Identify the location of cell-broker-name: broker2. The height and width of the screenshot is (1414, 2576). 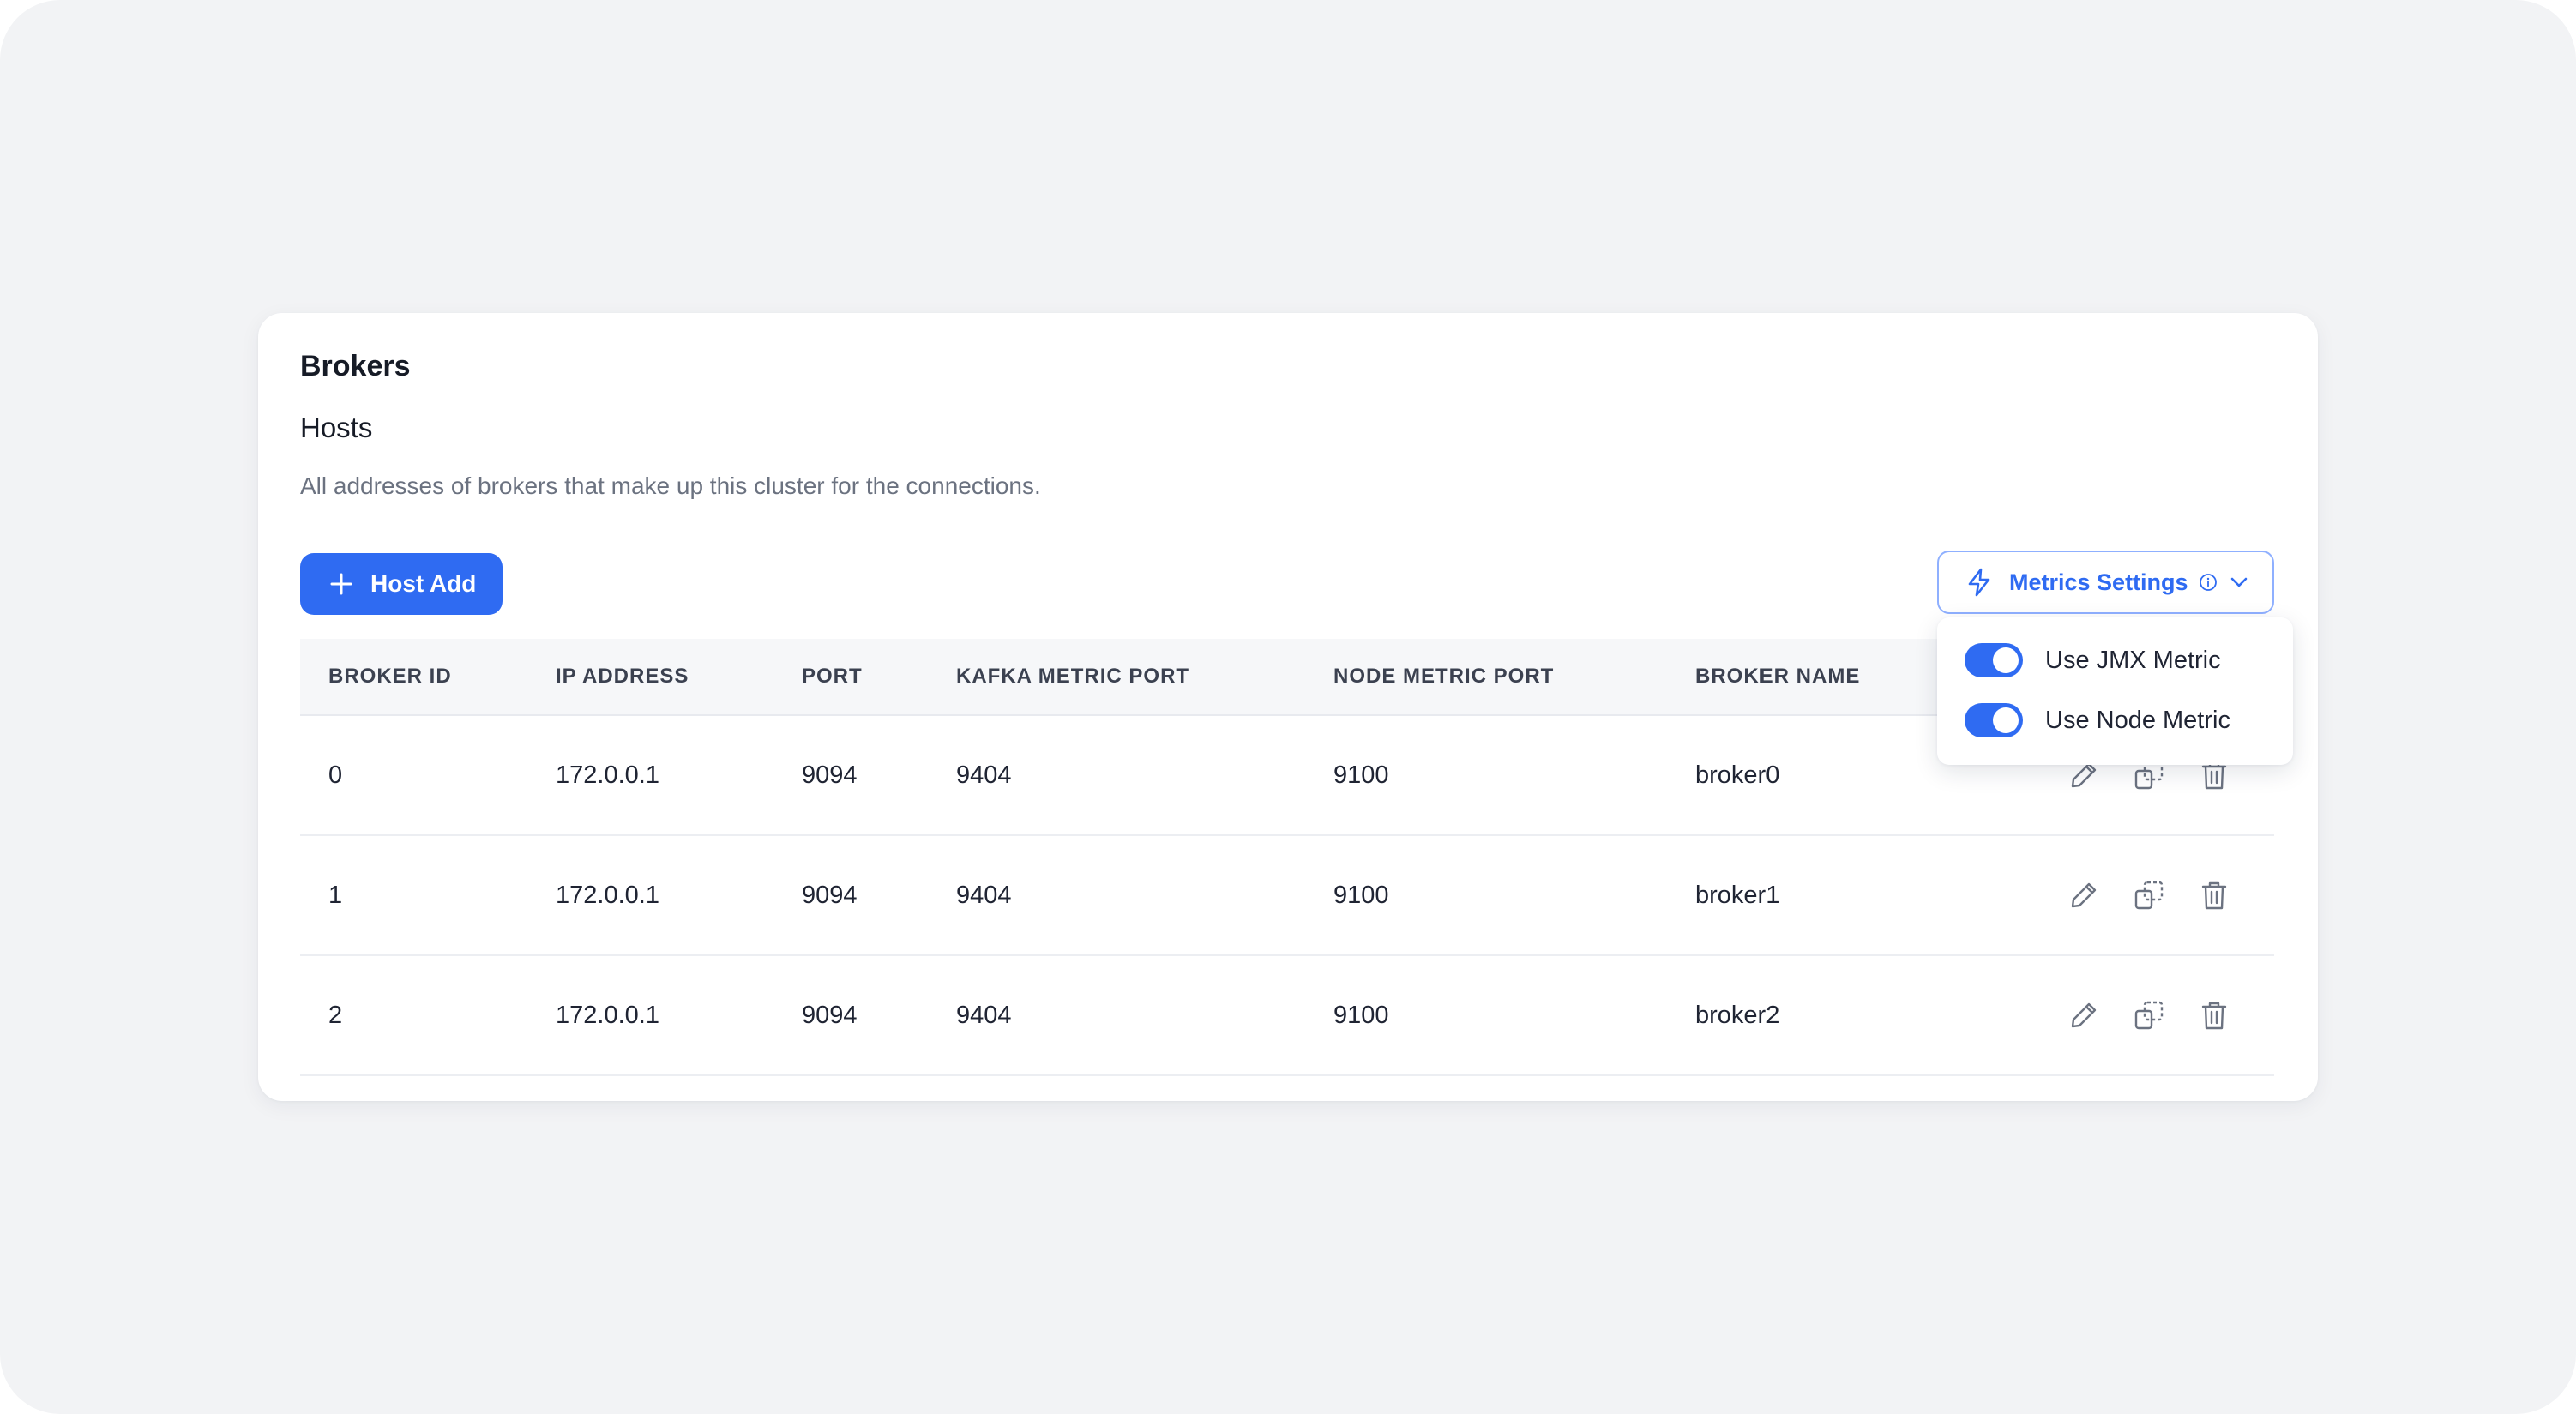
(1737, 1015).